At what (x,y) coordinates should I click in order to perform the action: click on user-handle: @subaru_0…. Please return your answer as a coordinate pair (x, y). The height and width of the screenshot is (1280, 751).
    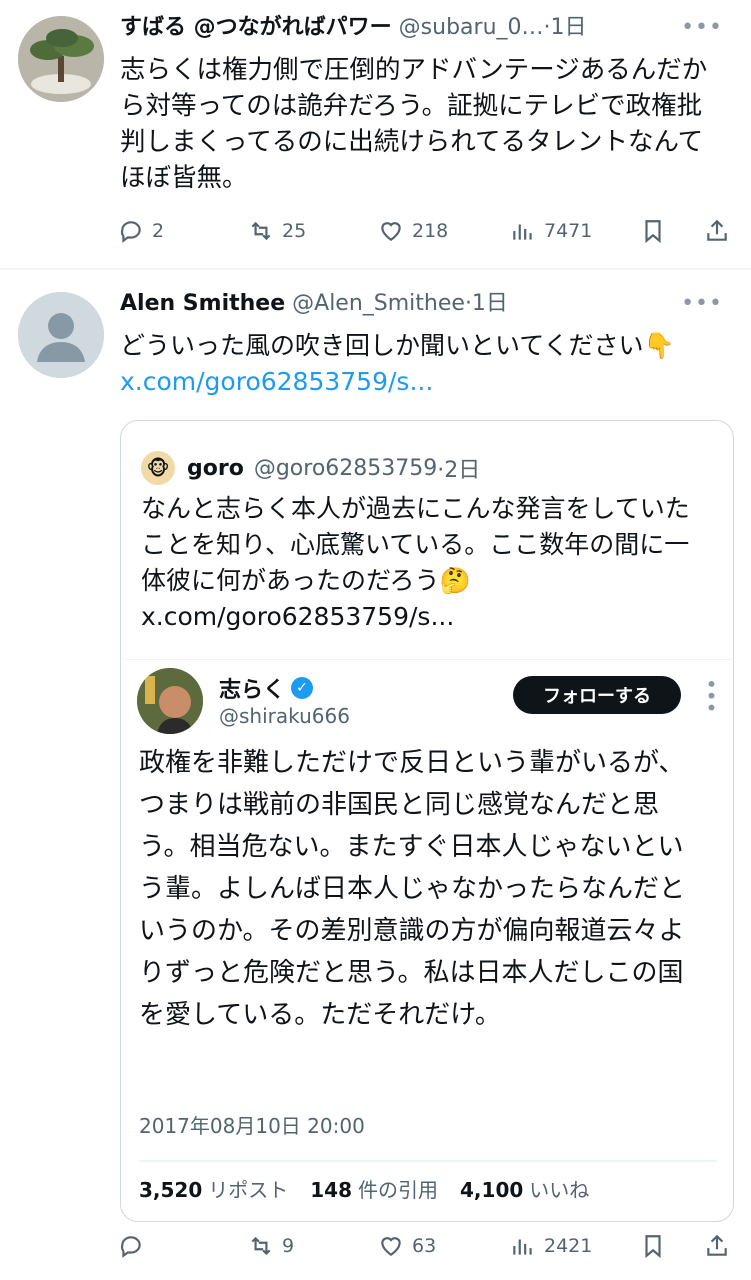
    Looking at the image, I should click on (471, 27).